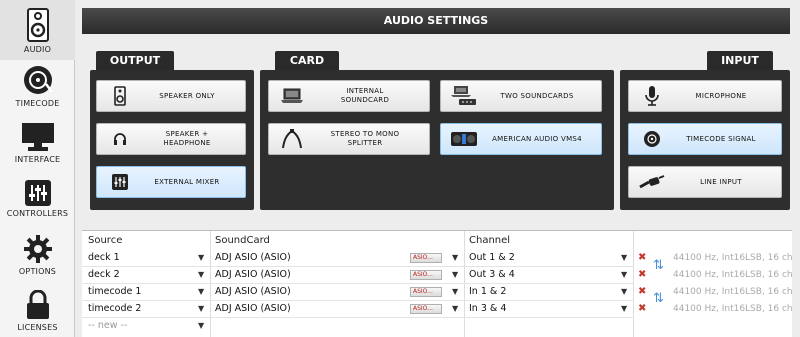  I want to click on sidebar-item-label: AUDIO, so click(37, 49).